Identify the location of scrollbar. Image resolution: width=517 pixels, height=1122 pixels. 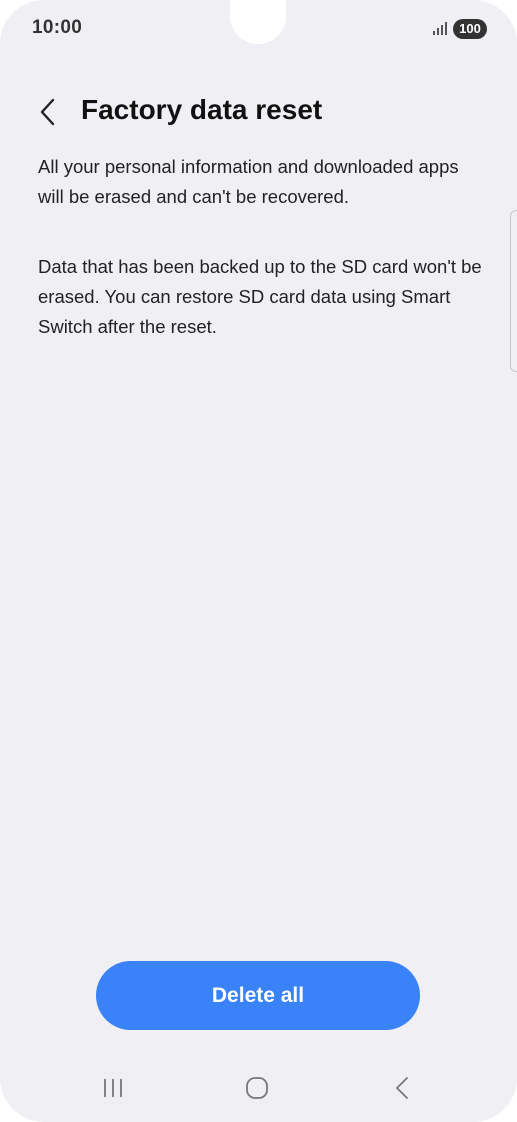
(513, 291).